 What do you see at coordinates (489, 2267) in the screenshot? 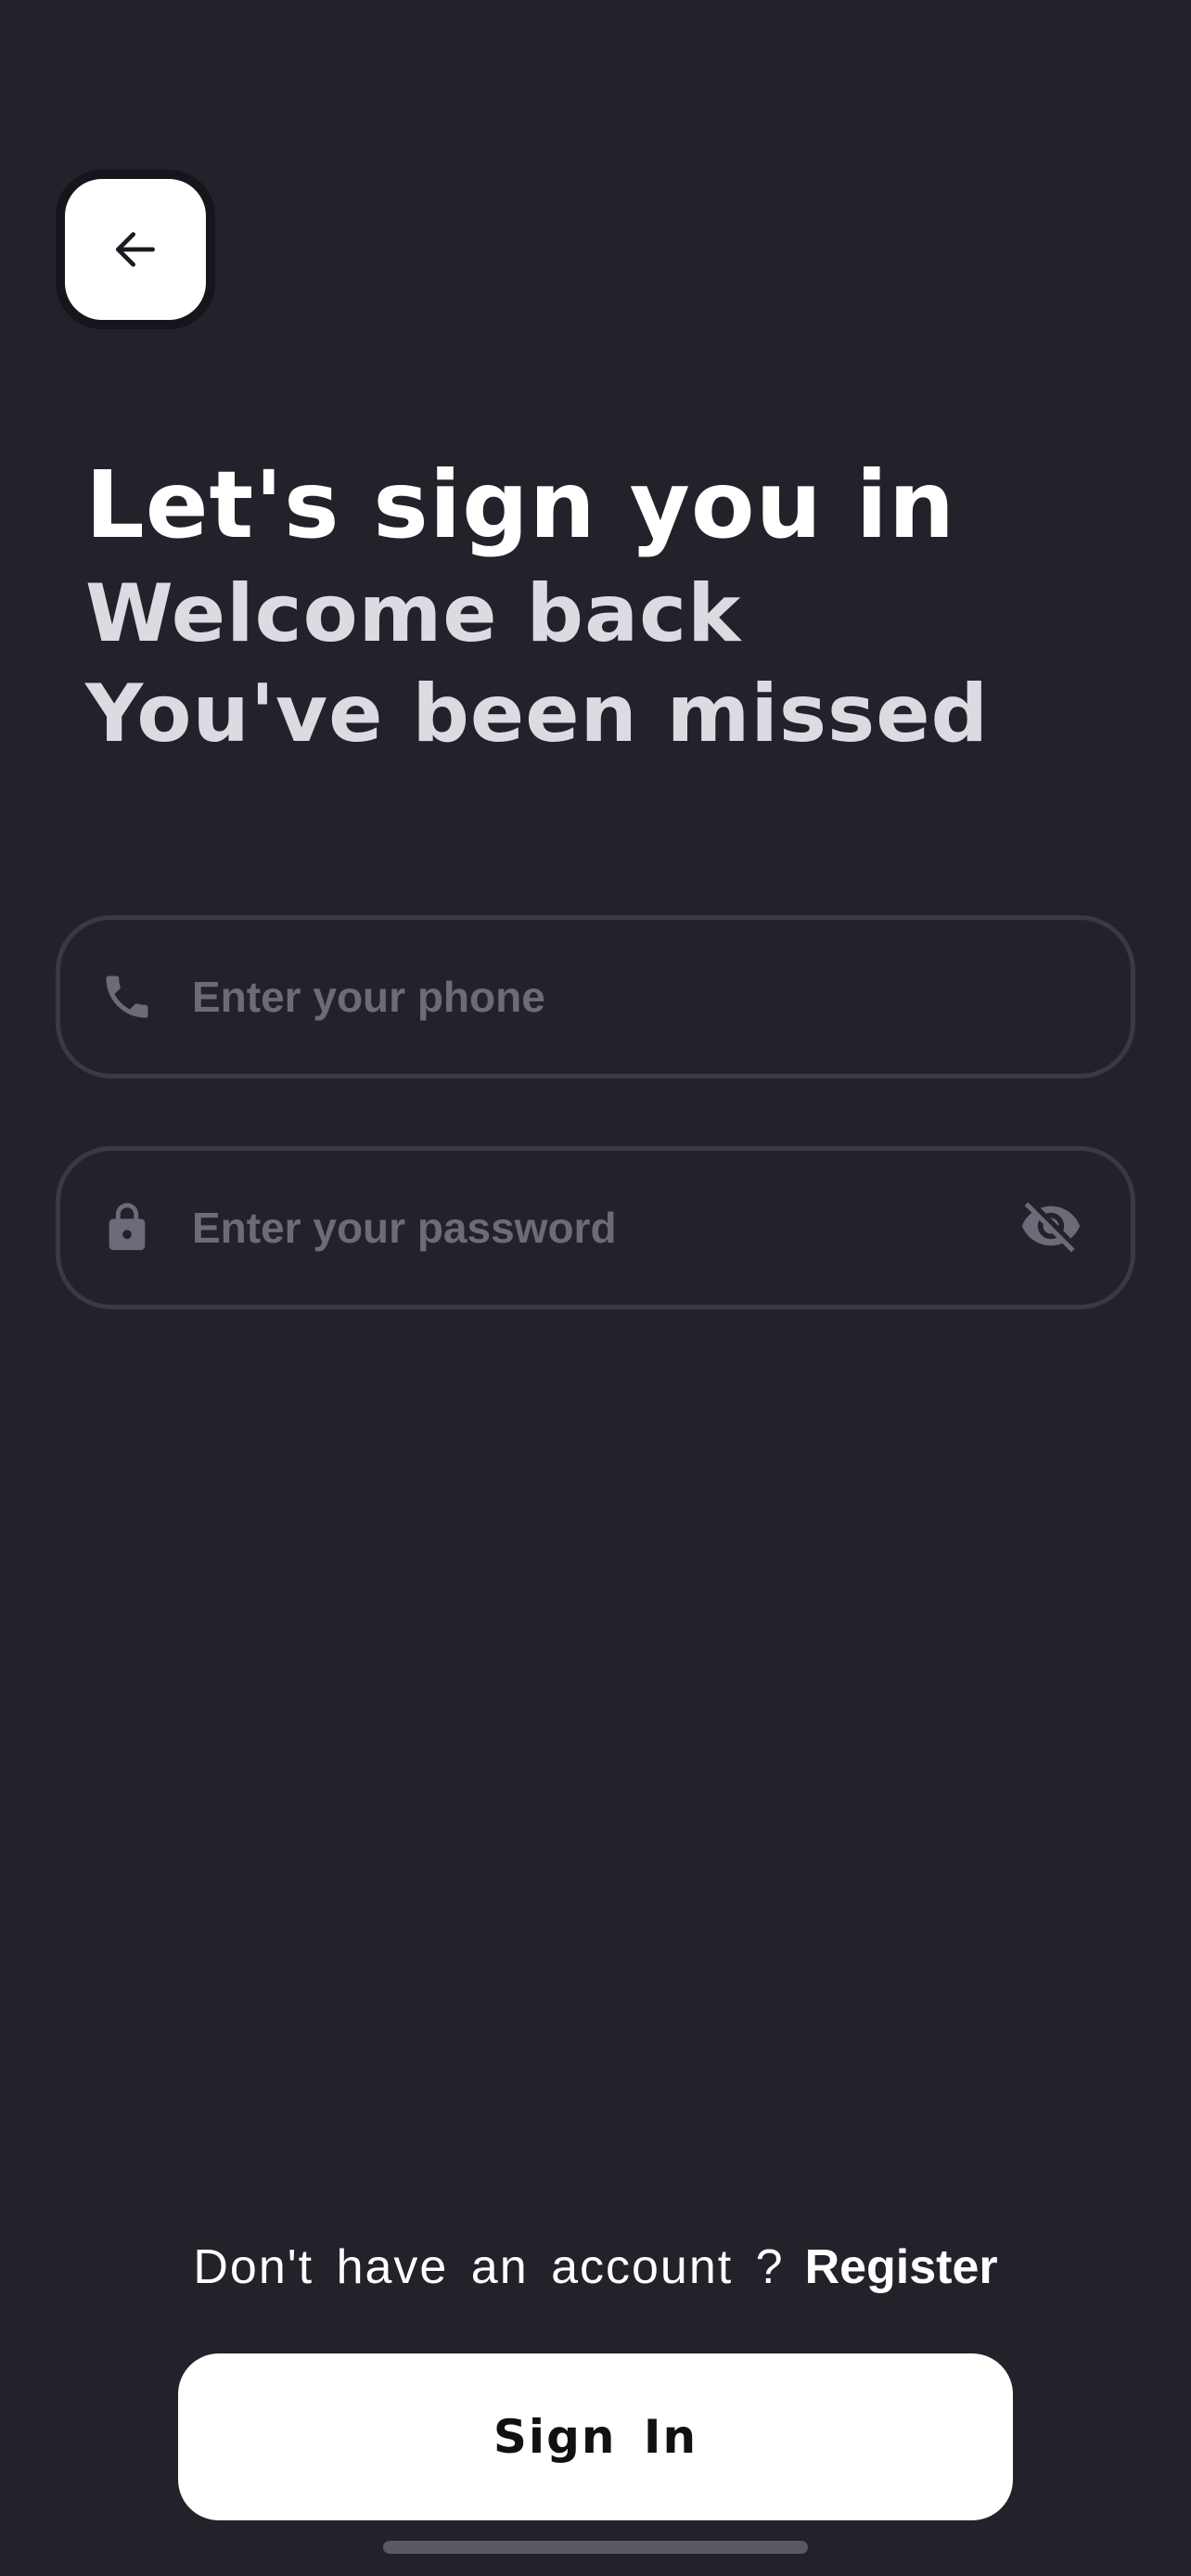
I see `register-prompt: Don't have an account ?` at bounding box center [489, 2267].